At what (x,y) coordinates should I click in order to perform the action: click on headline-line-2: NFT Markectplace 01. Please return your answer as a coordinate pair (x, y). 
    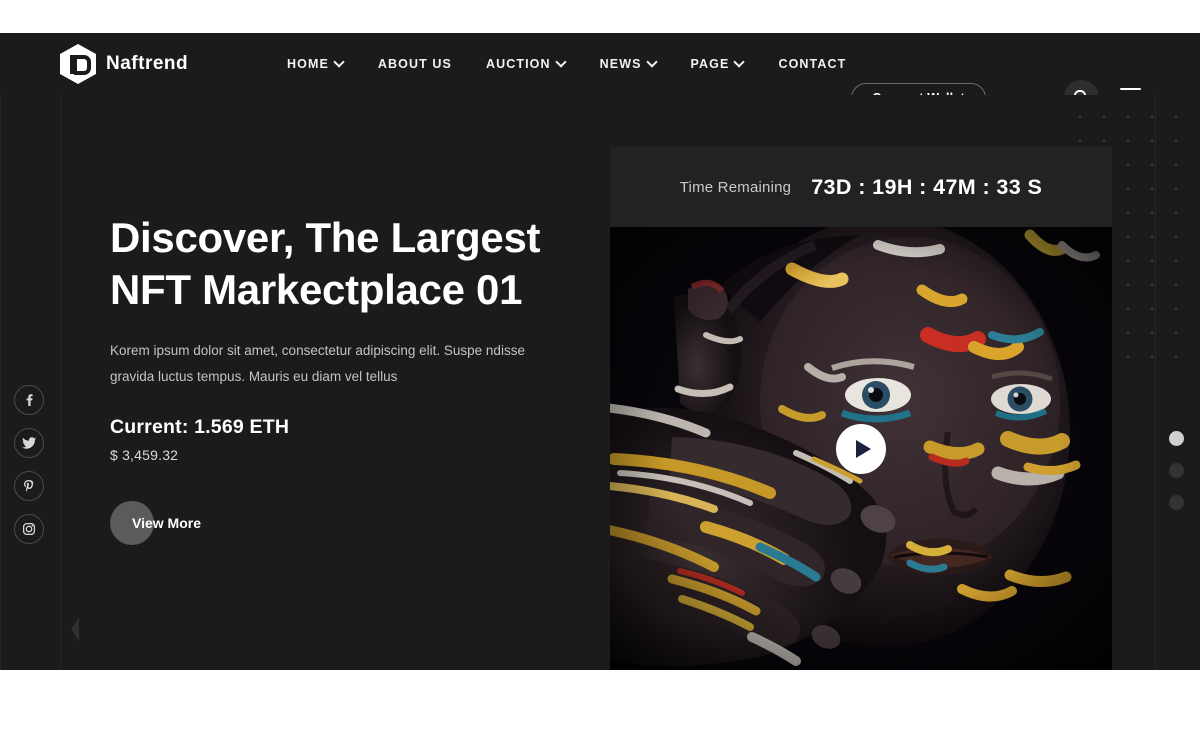
    Looking at the image, I should click on (316, 290).